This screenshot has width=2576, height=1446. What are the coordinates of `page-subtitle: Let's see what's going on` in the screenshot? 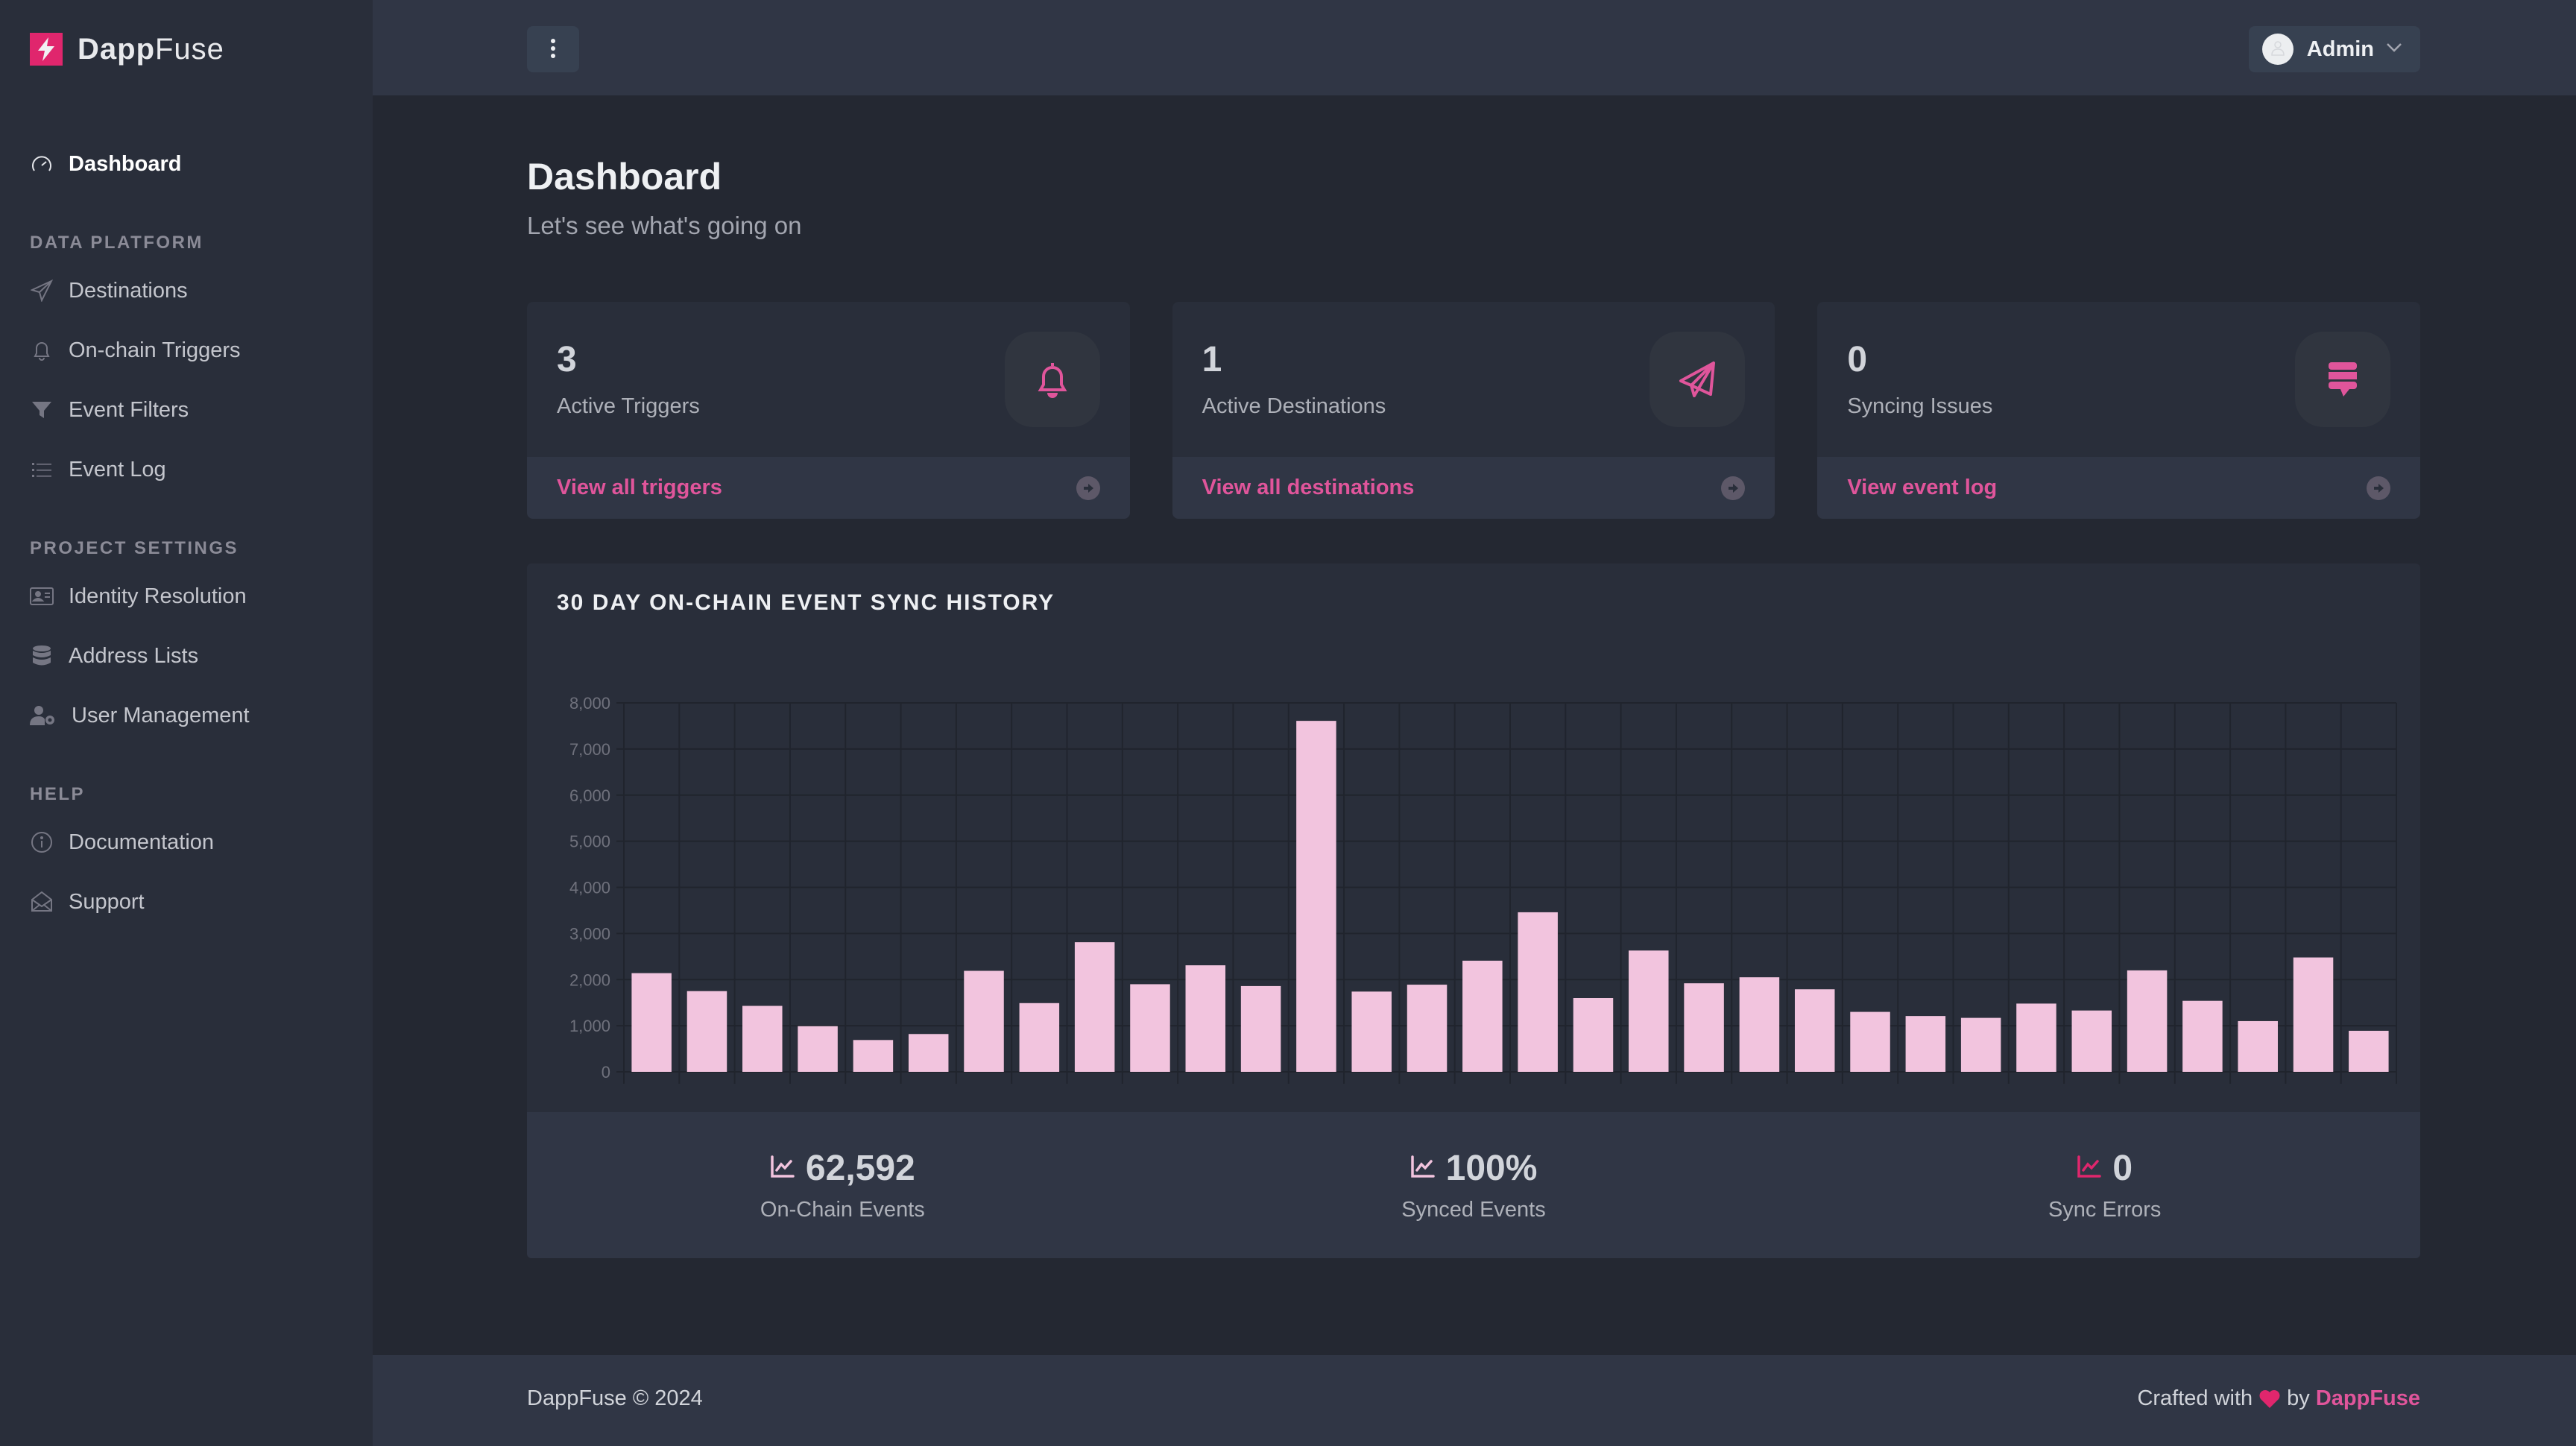 It's located at (664, 225).